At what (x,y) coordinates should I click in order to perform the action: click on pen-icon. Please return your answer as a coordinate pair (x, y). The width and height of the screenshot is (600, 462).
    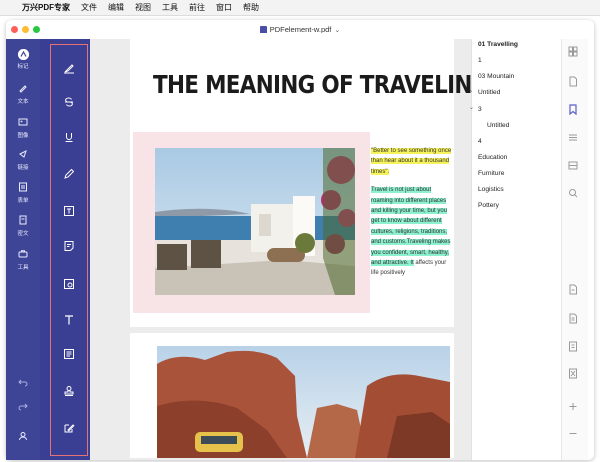
    Looking at the image, I should click on (23, 89).